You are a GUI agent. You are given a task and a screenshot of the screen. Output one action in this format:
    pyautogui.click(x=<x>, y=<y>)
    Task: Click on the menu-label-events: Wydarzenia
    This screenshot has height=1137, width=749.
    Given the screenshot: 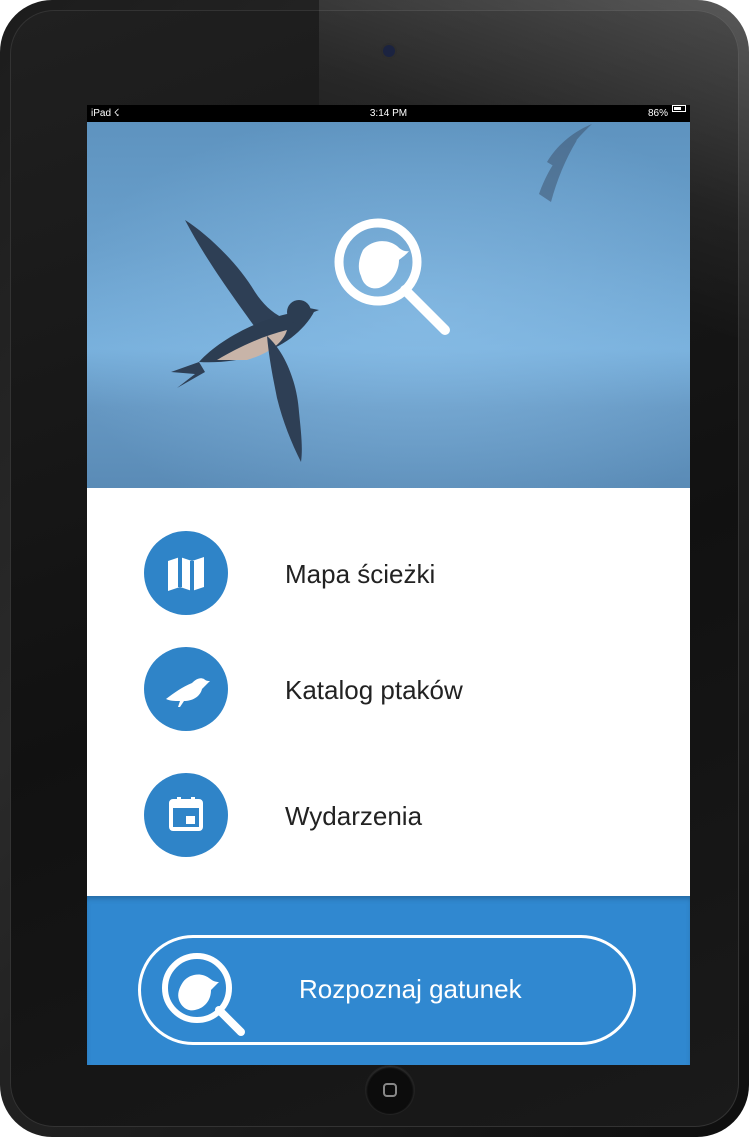 What is the action you would take?
    pyautogui.click(x=354, y=816)
    